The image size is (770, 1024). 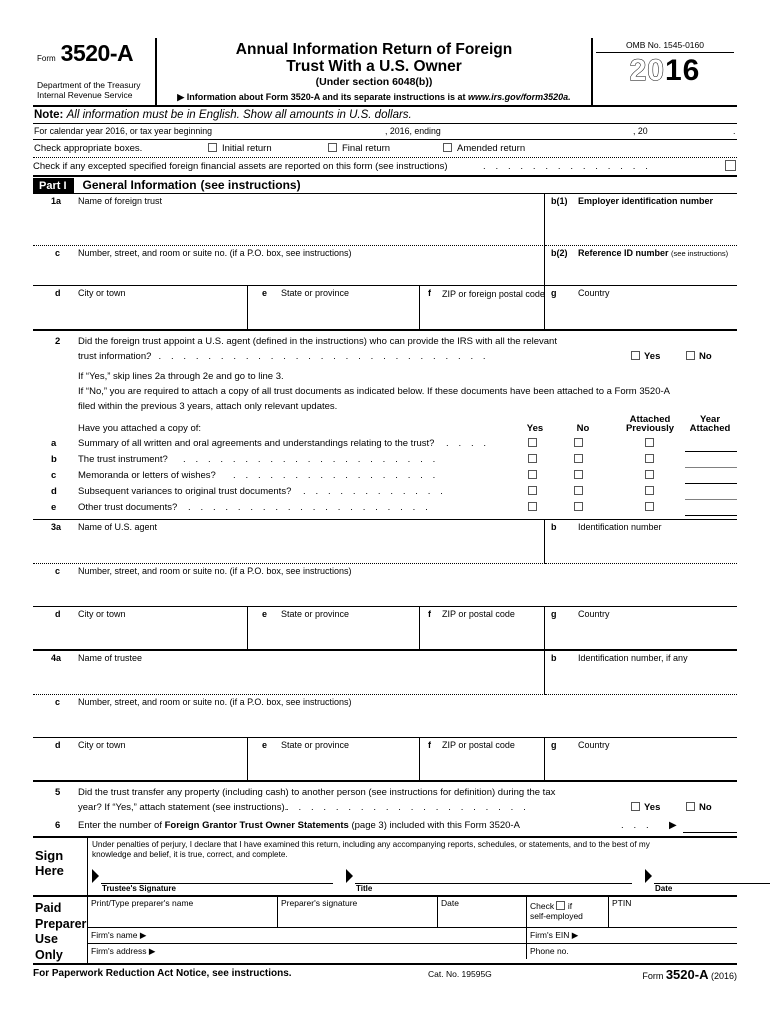 What do you see at coordinates (632, 951) in the screenshot?
I see `phone-field: Phone no.` at bounding box center [632, 951].